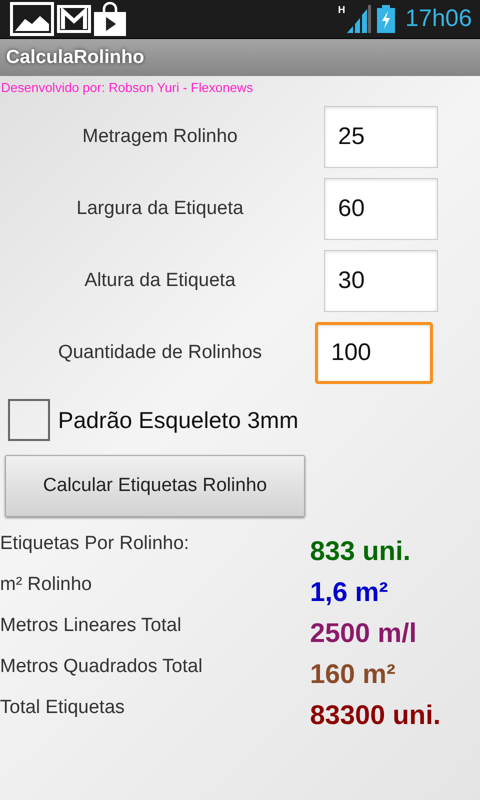 This screenshot has width=480, height=800. Describe the element at coordinates (63, 708) in the screenshot. I see `result-label: Total Etiquetas` at that location.